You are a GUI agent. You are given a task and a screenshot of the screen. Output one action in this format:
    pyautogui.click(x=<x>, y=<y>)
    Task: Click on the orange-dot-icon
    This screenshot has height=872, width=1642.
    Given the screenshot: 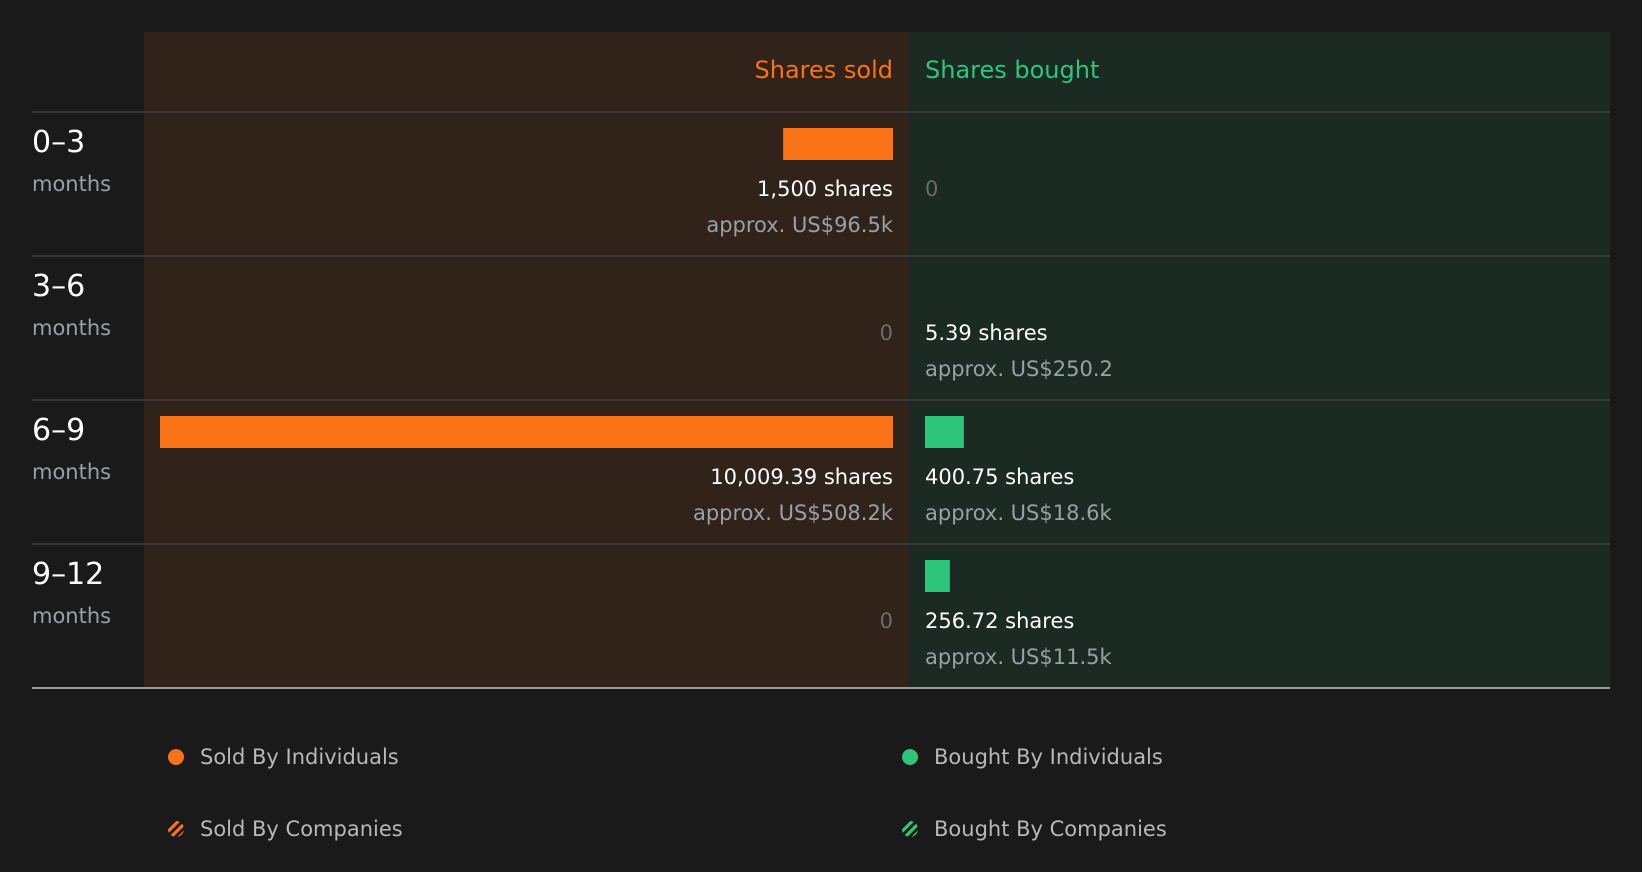 What is the action you would take?
    pyautogui.click(x=176, y=757)
    